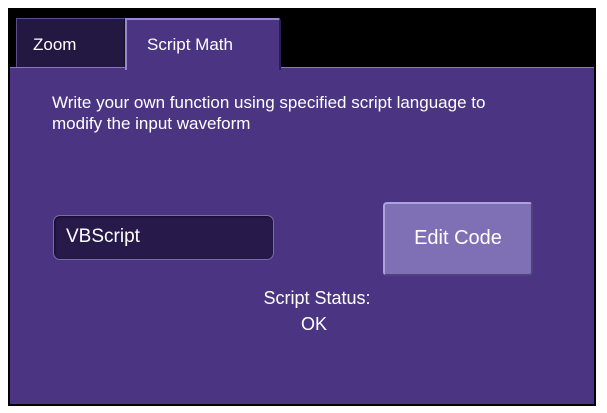  Describe the element at coordinates (163, 237) in the screenshot. I see `script-language-field: VBScript` at that location.